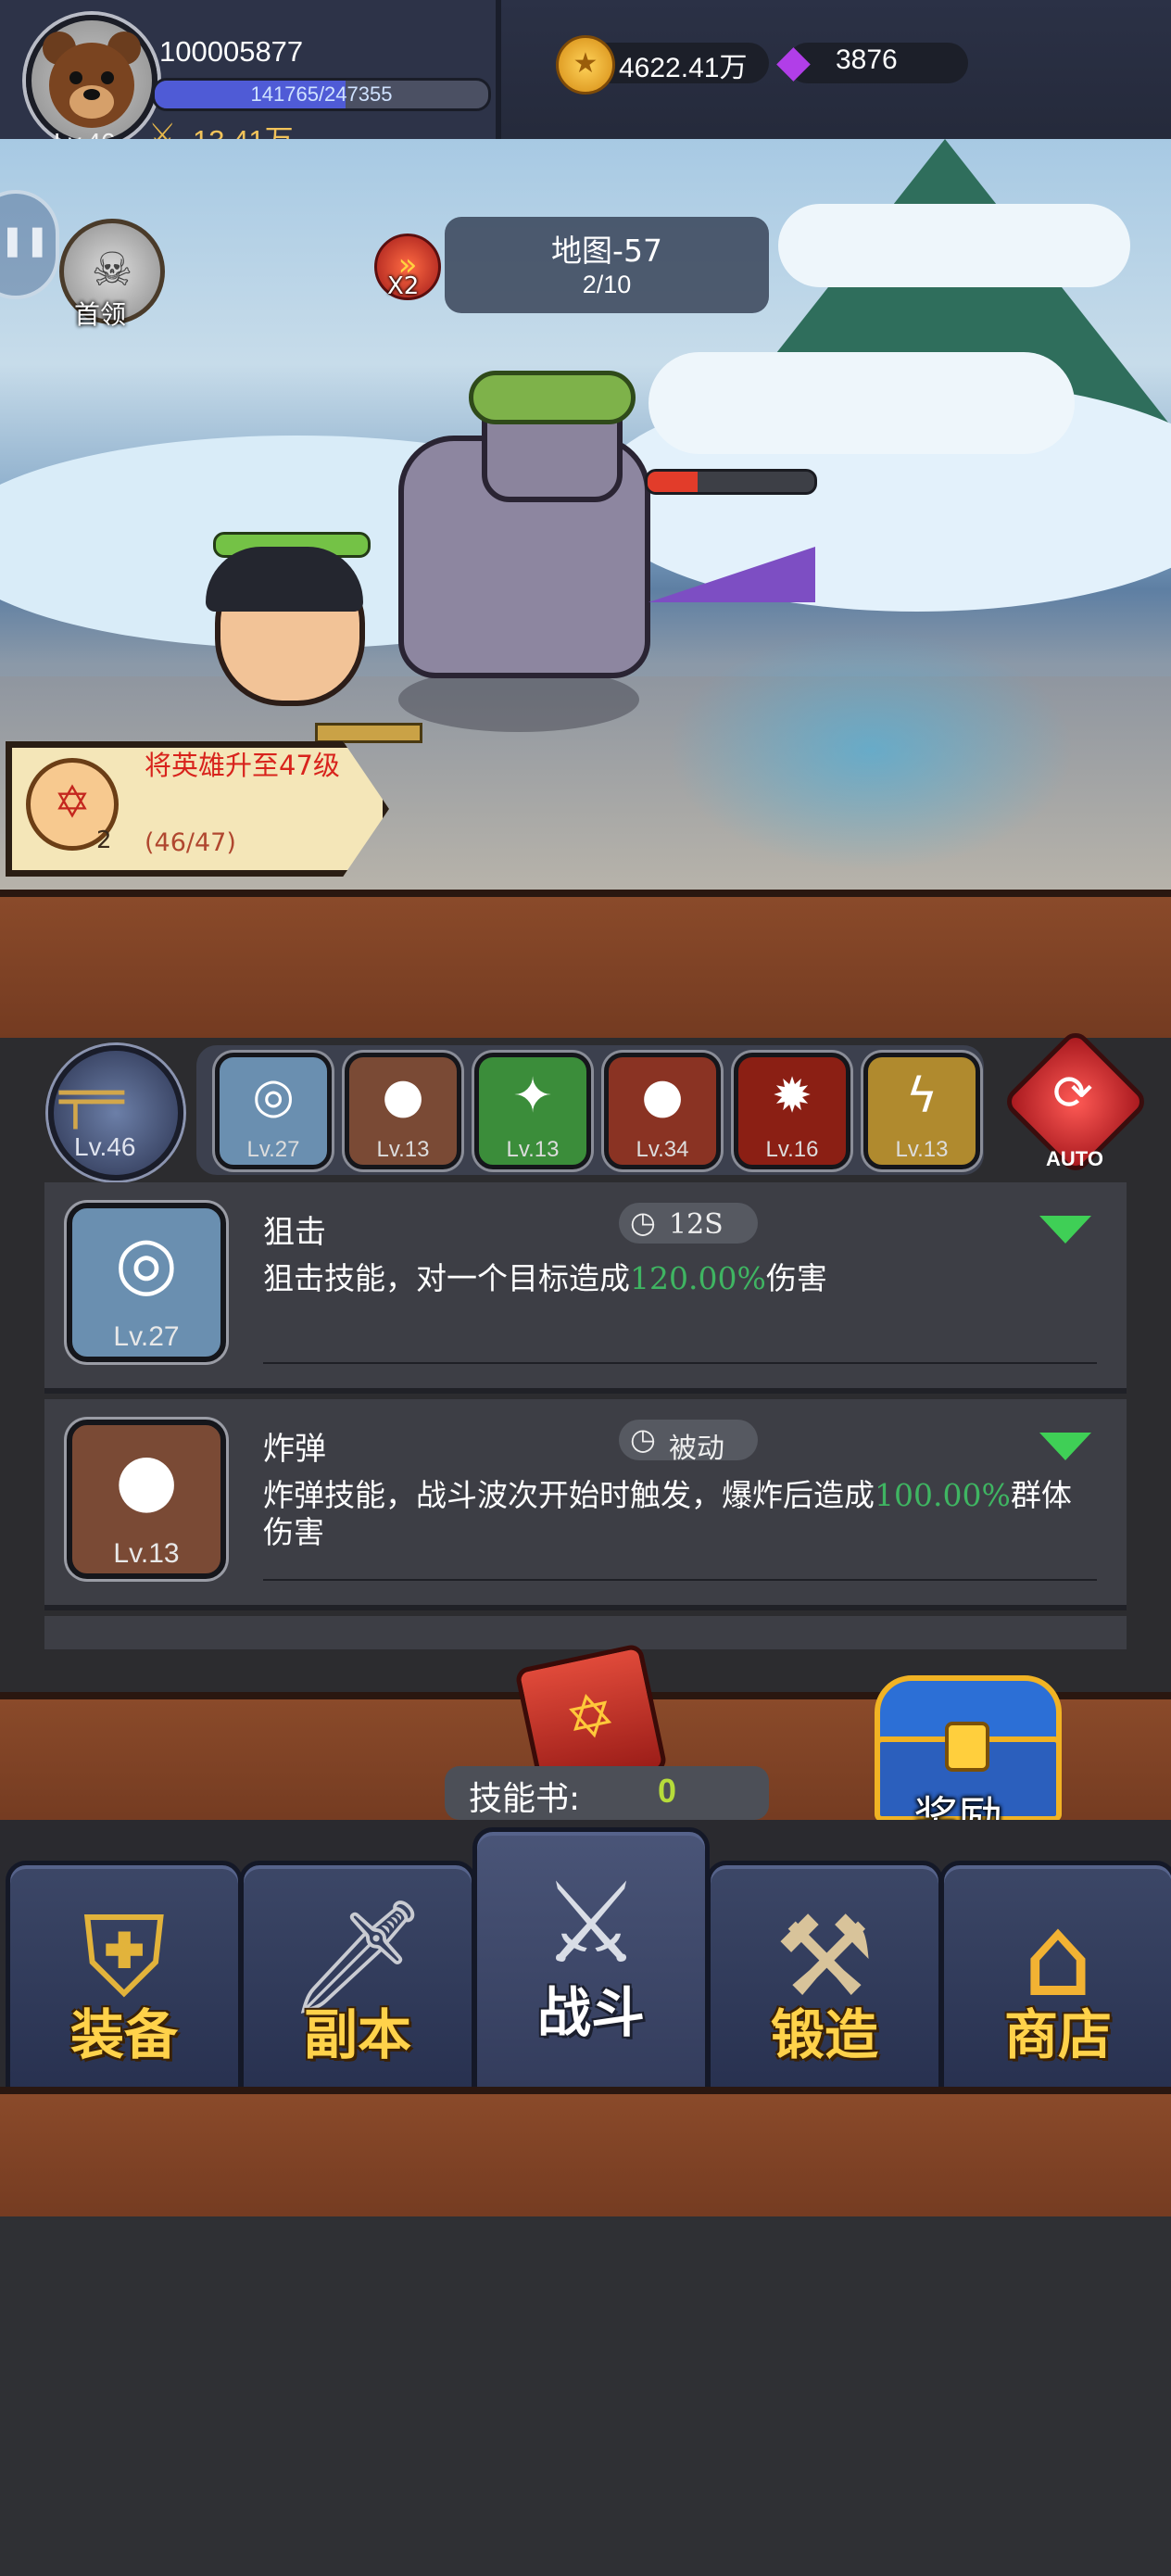 Image resolution: width=1171 pixels, height=2576 pixels. What do you see at coordinates (104, 840) in the screenshot?
I see `quest-icon-count: 2` at bounding box center [104, 840].